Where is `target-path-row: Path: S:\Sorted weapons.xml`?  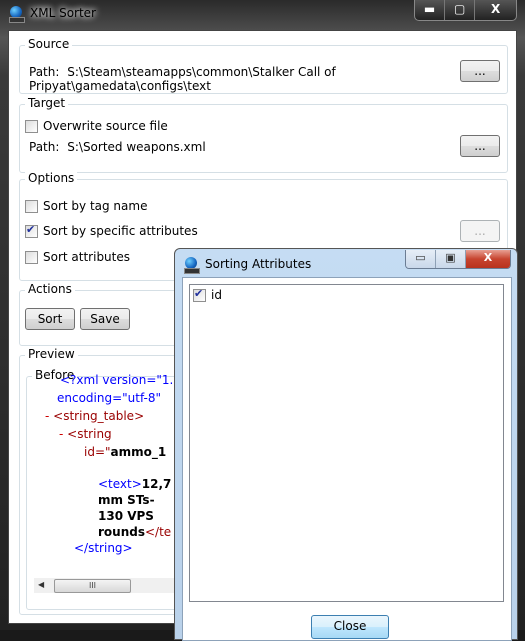 target-path-row: Path: S:\Sorted weapons.xml is located at coordinates (117, 147).